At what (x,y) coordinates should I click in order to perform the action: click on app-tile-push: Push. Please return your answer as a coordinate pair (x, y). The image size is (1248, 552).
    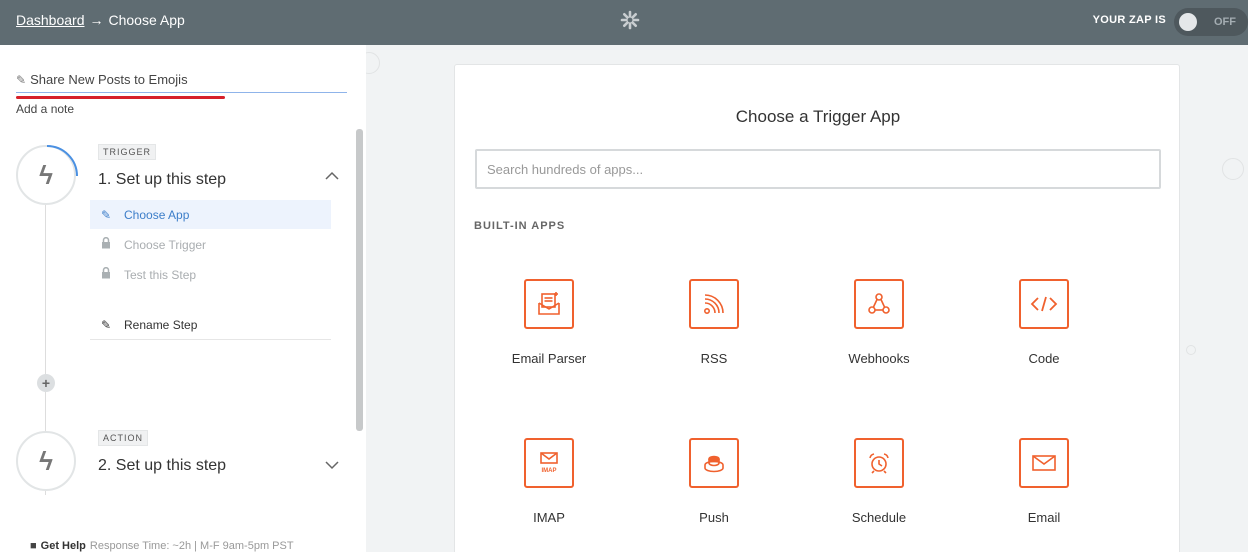
    Looking at the image, I should click on (714, 481).